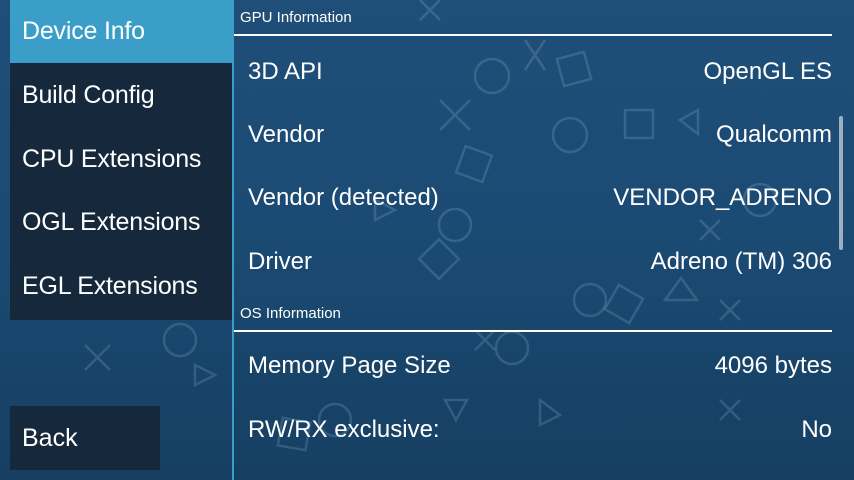 This screenshot has height=480, width=854. What do you see at coordinates (296, 17) in the screenshot?
I see `section-title: GPU Information` at bounding box center [296, 17].